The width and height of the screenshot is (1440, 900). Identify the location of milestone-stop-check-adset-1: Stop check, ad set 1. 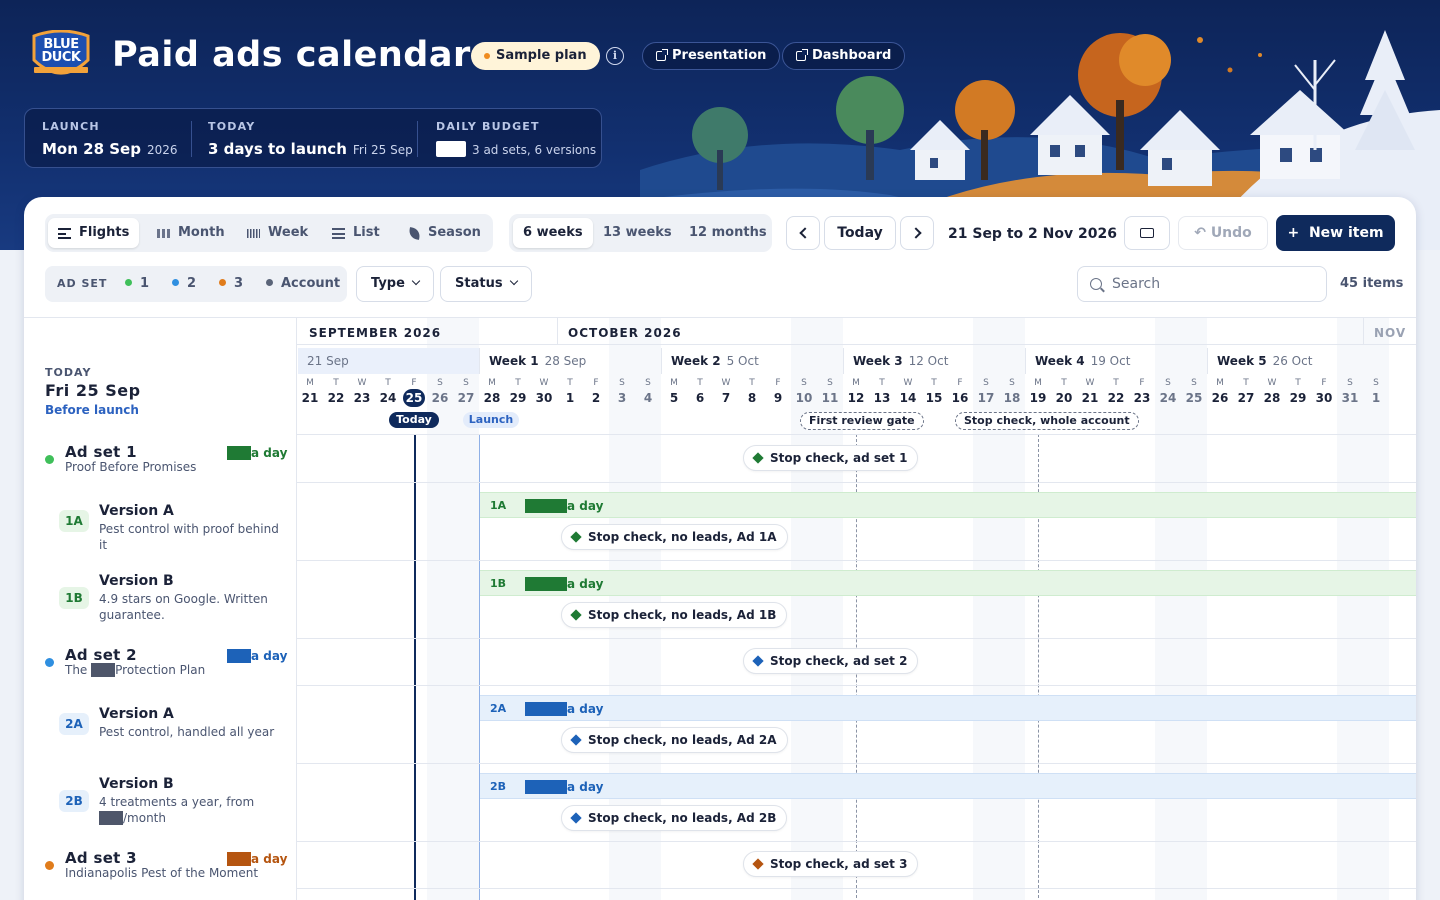
(831, 458).